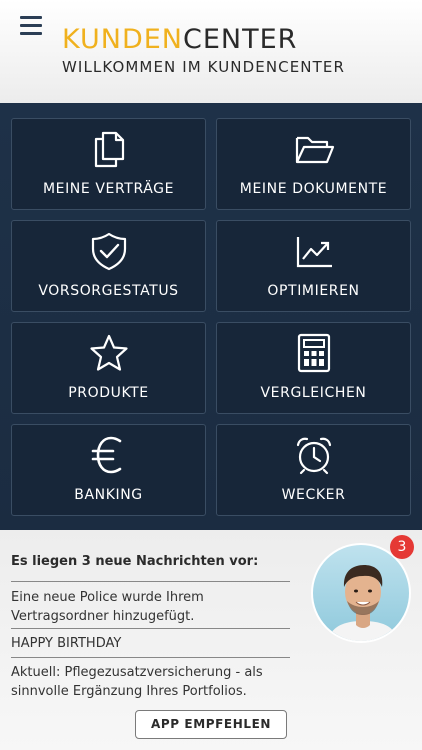  Describe the element at coordinates (313, 393) in the screenshot. I see `tile-label: VERGLEICHEN` at that location.